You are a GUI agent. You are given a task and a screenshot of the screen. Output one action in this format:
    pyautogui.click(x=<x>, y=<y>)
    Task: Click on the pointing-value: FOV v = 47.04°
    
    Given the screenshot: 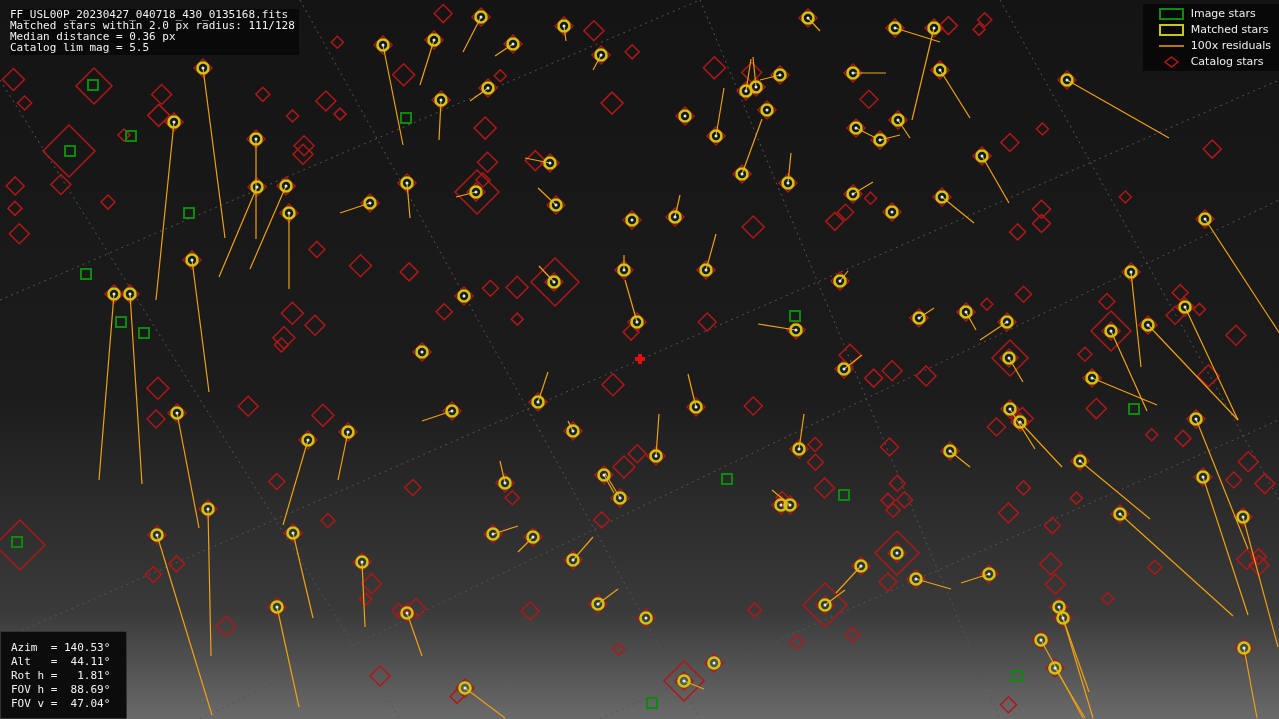 What is the action you would take?
    pyautogui.click(x=61, y=704)
    